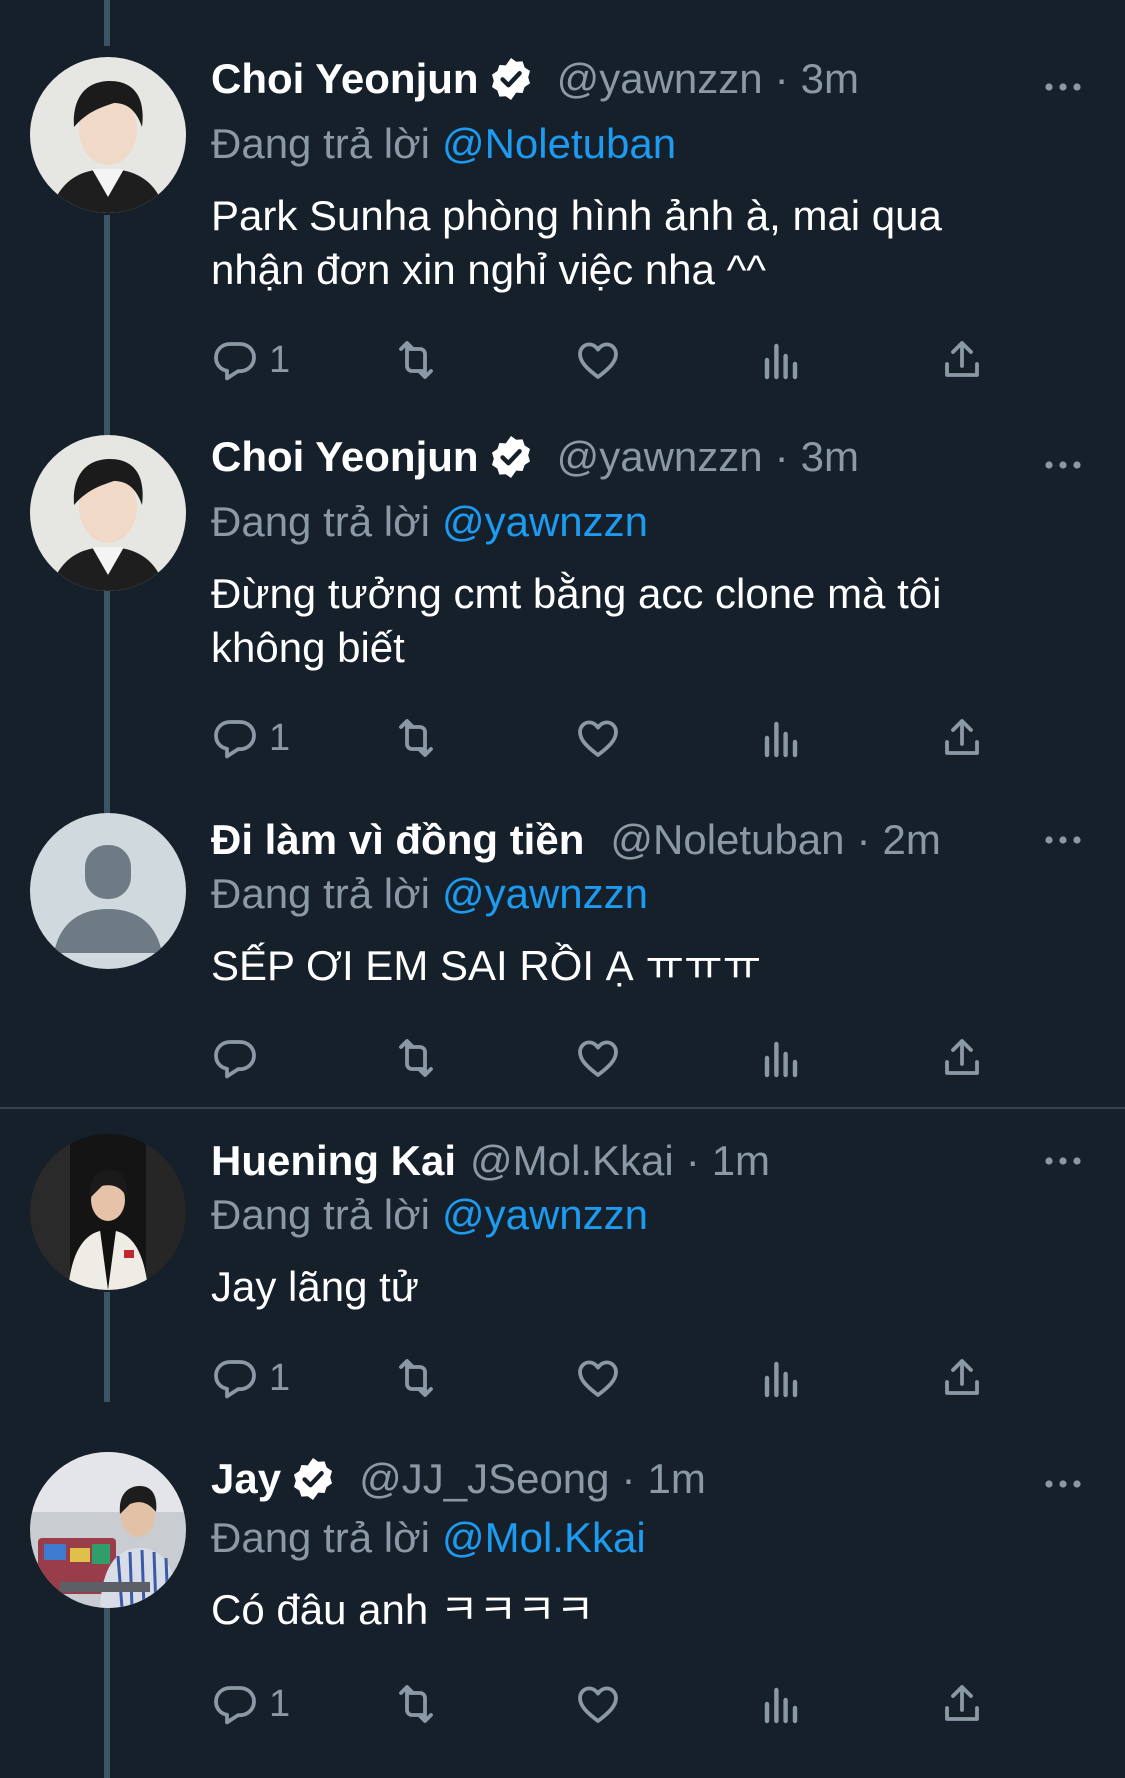 Image resolution: width=1125 pixels, height=1778 pixels. What do you see at coordinates (559, 143) in the screenshot?
I see `mention-link: @Noletuban` at bounding box center [559, 143].